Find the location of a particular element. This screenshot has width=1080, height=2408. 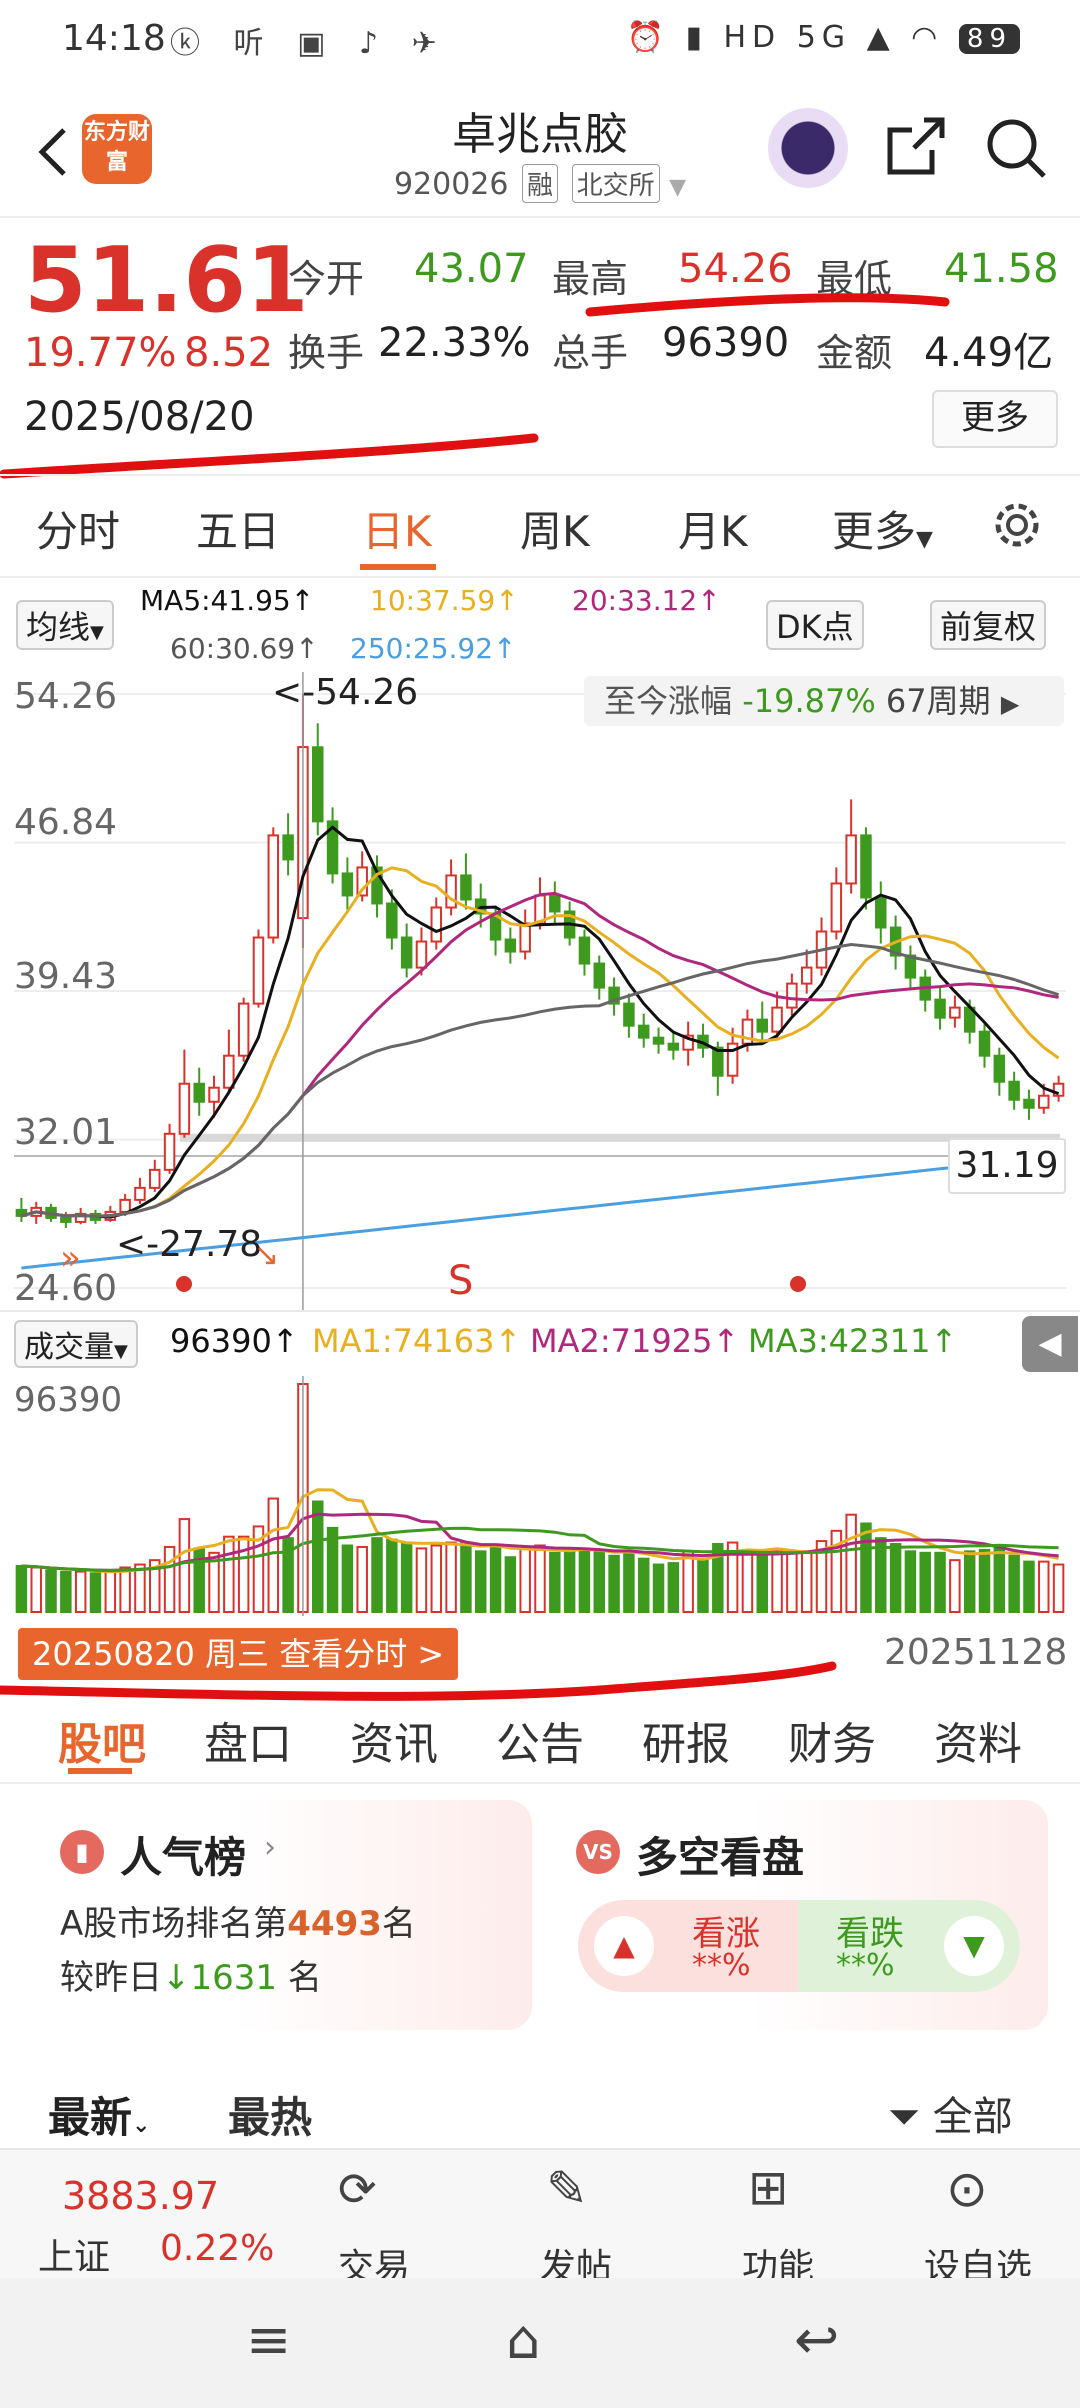

popularity-card: ▮ 人气榜 › A股市场排名第4493名 较昨日↓1631 名 is located at coordinates (284, 1915).